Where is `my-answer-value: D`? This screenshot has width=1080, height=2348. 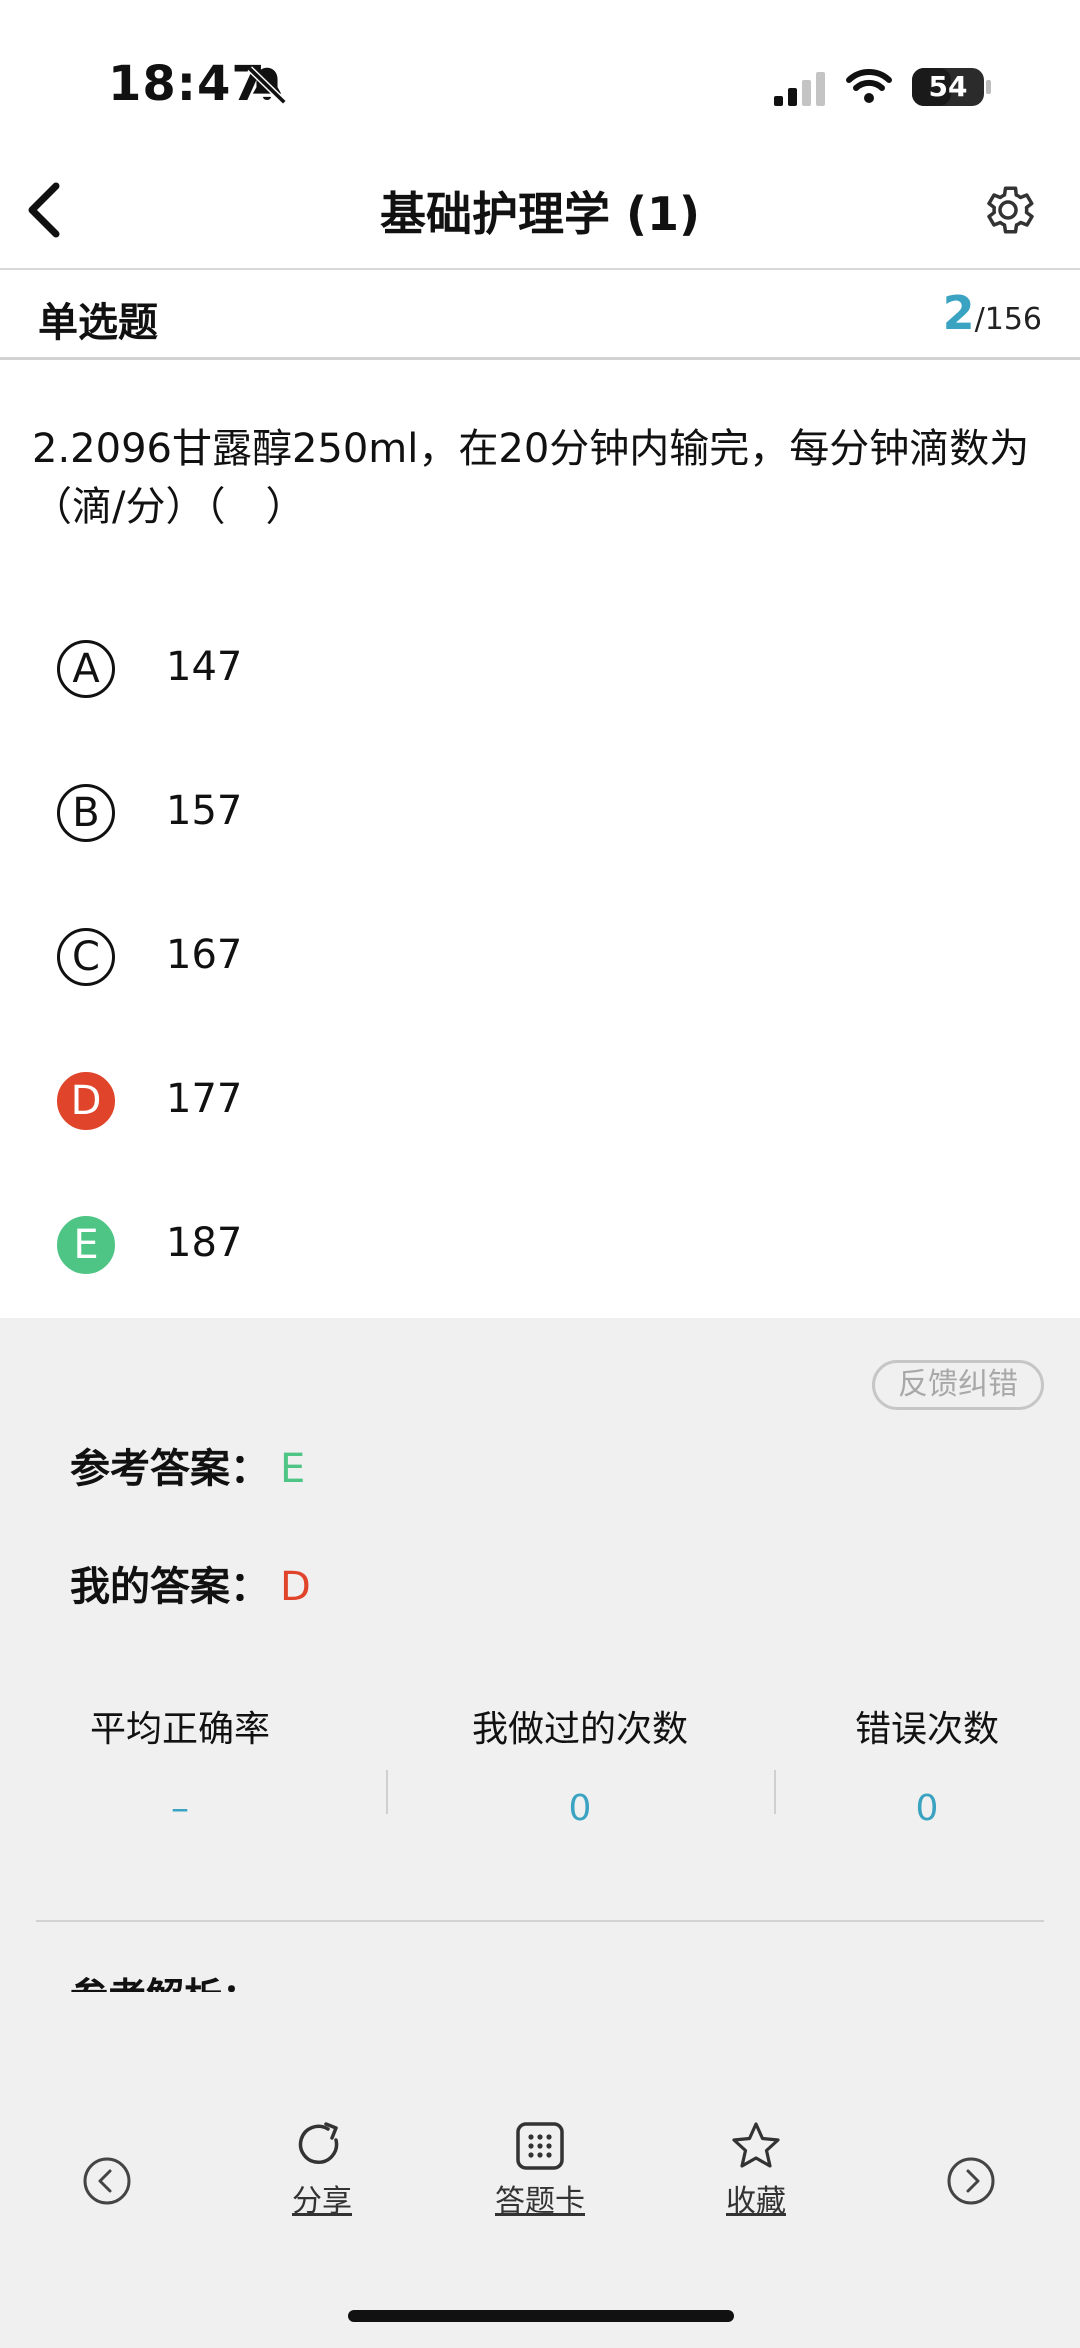
my-answer-value: D is located at coordinates (295, 1587).